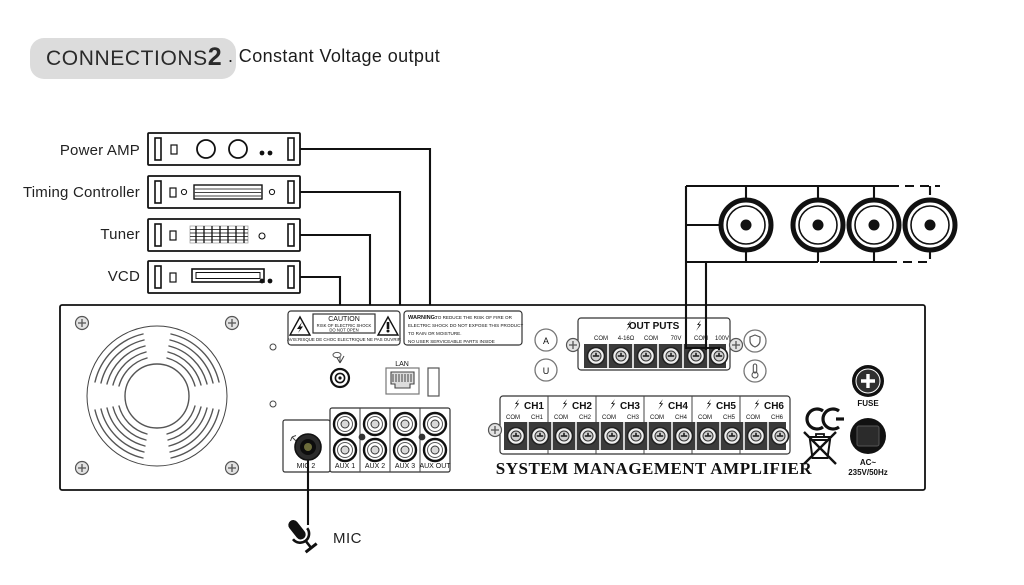 The height and width of the screenshot is (585, 1024). I want to click on channel-block-screw-left, so click(495, 430).